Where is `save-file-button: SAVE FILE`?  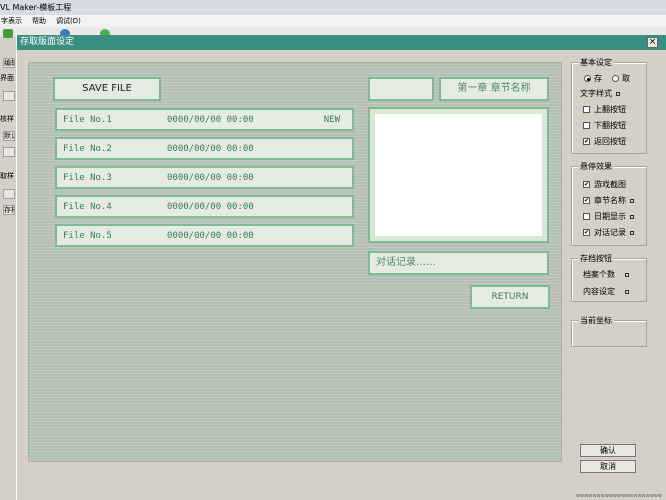 save-file-button: SAVE FILE is located at coordinates (107, 89).